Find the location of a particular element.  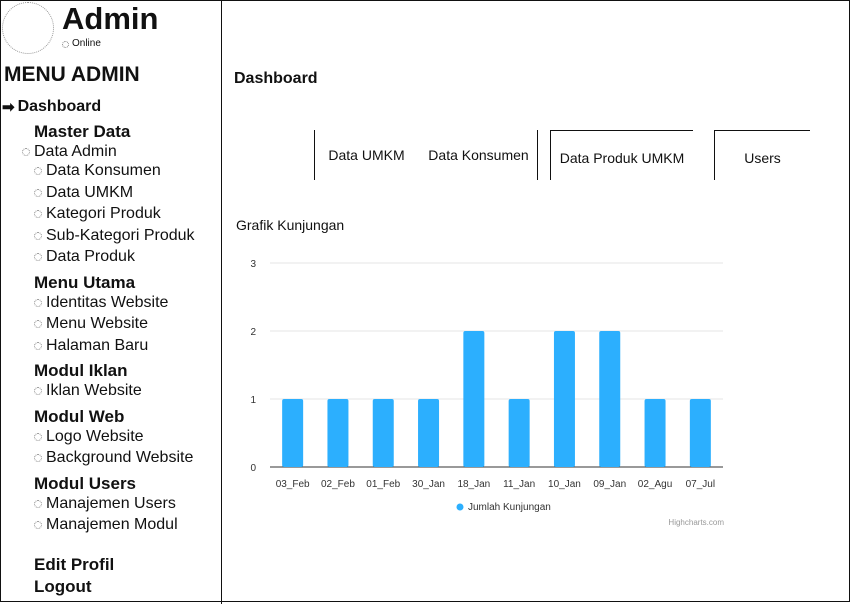

user-avatar is located at coordinates (28, 28).